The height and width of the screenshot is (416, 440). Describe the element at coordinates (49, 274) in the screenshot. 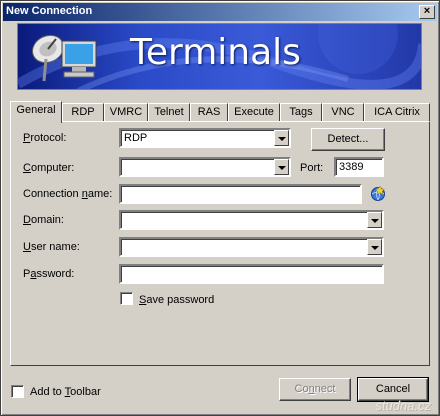

I see `password-label: Password:` at that location.